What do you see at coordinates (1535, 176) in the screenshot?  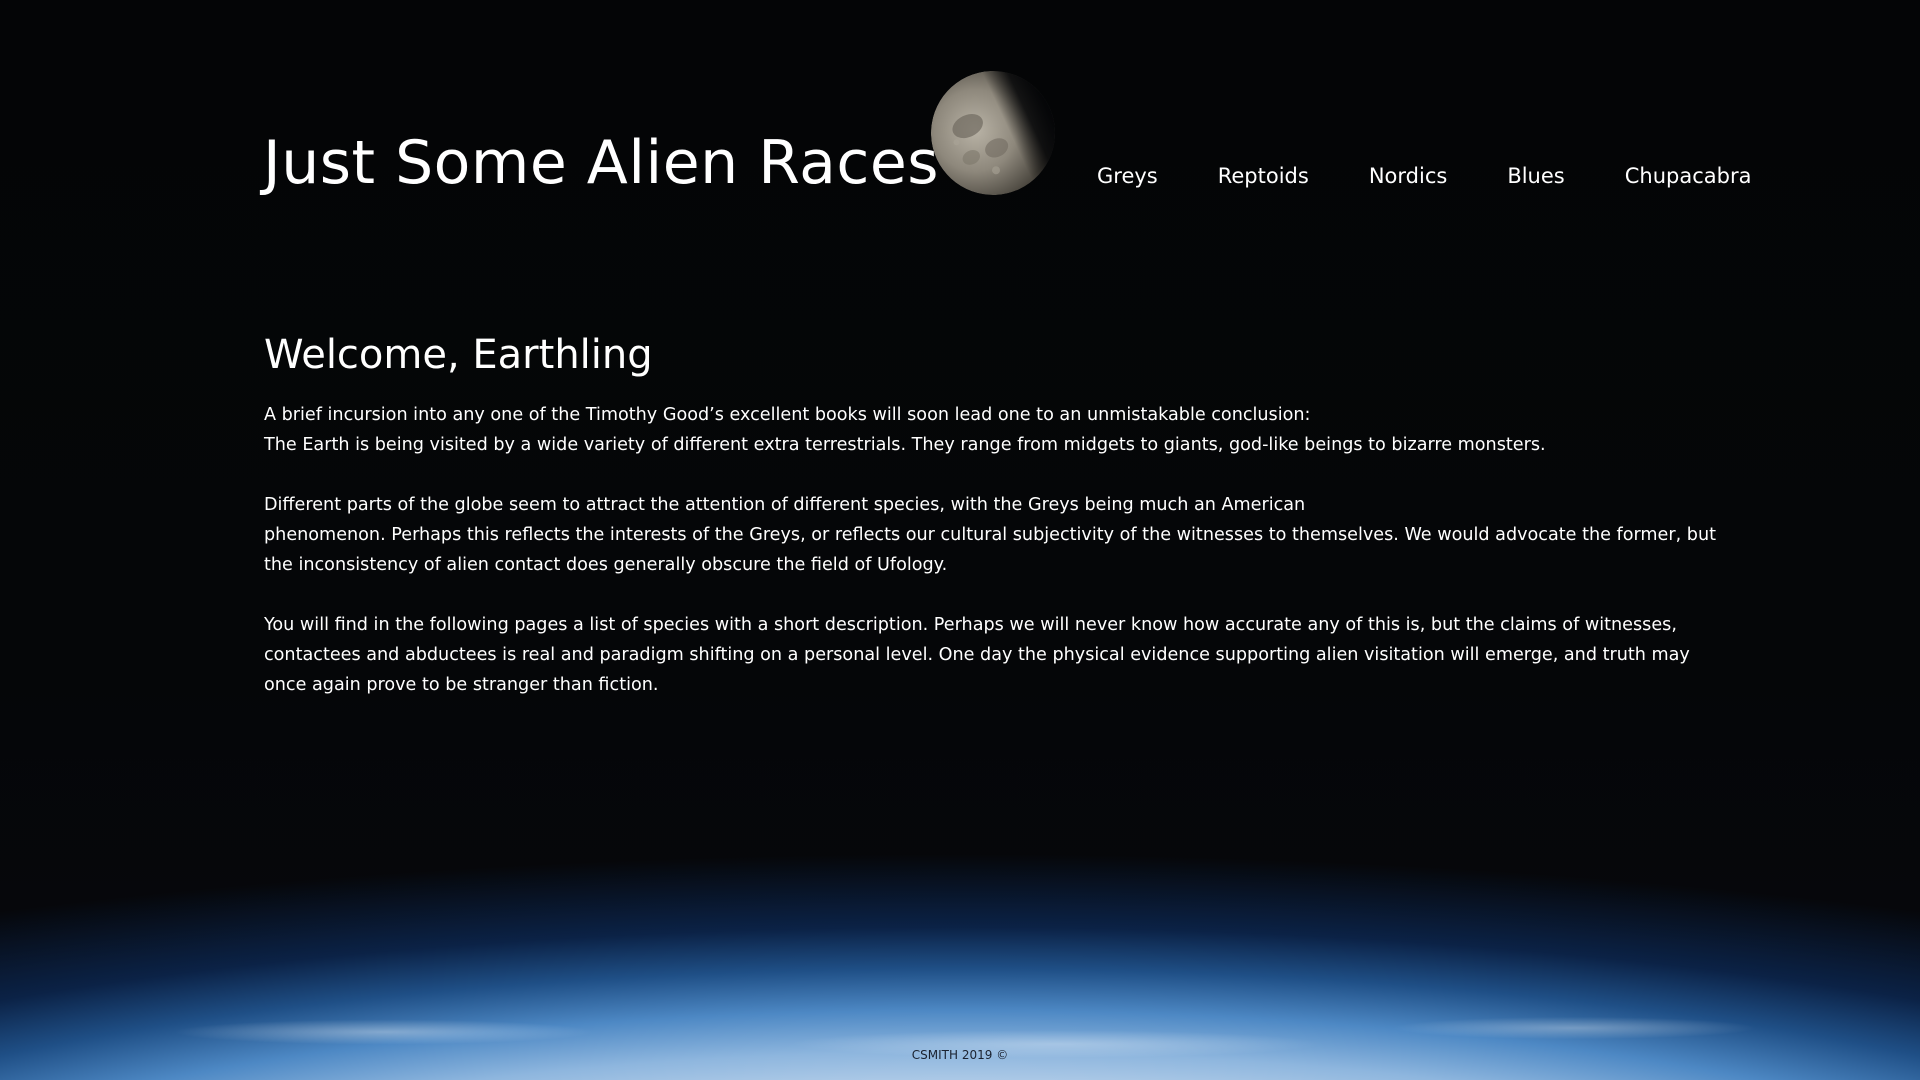 I see `nav-link-blues: Blues` at bounding box center [1535, 176].